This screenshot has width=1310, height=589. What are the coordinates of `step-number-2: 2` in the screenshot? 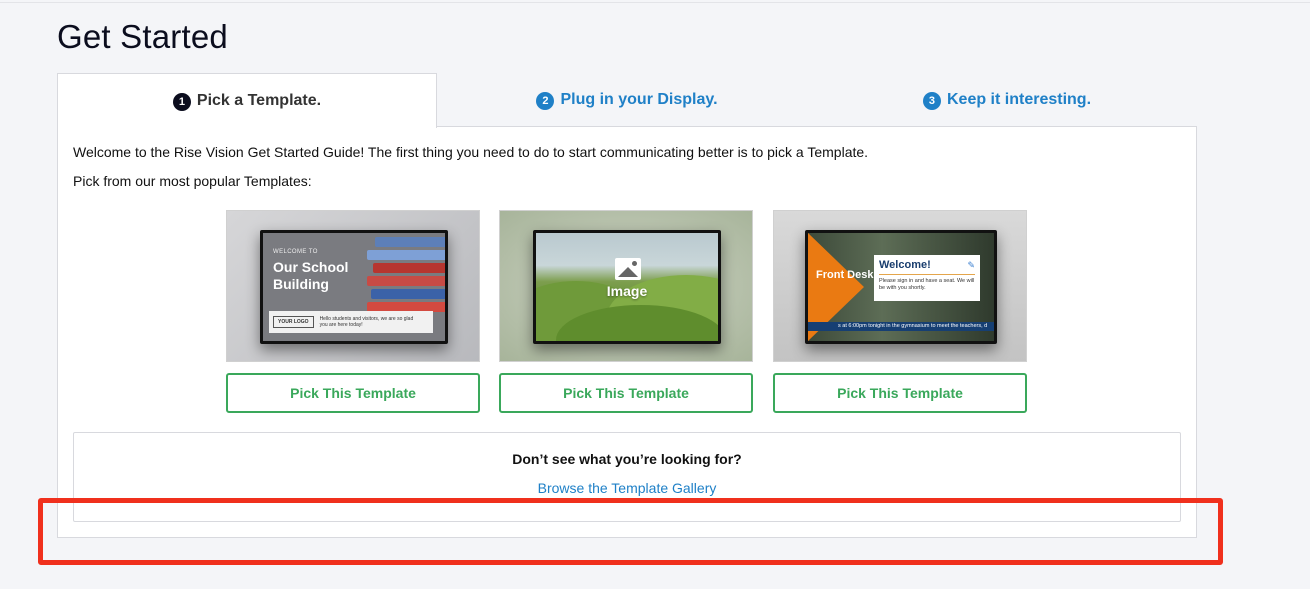 It's located at (545, 101).